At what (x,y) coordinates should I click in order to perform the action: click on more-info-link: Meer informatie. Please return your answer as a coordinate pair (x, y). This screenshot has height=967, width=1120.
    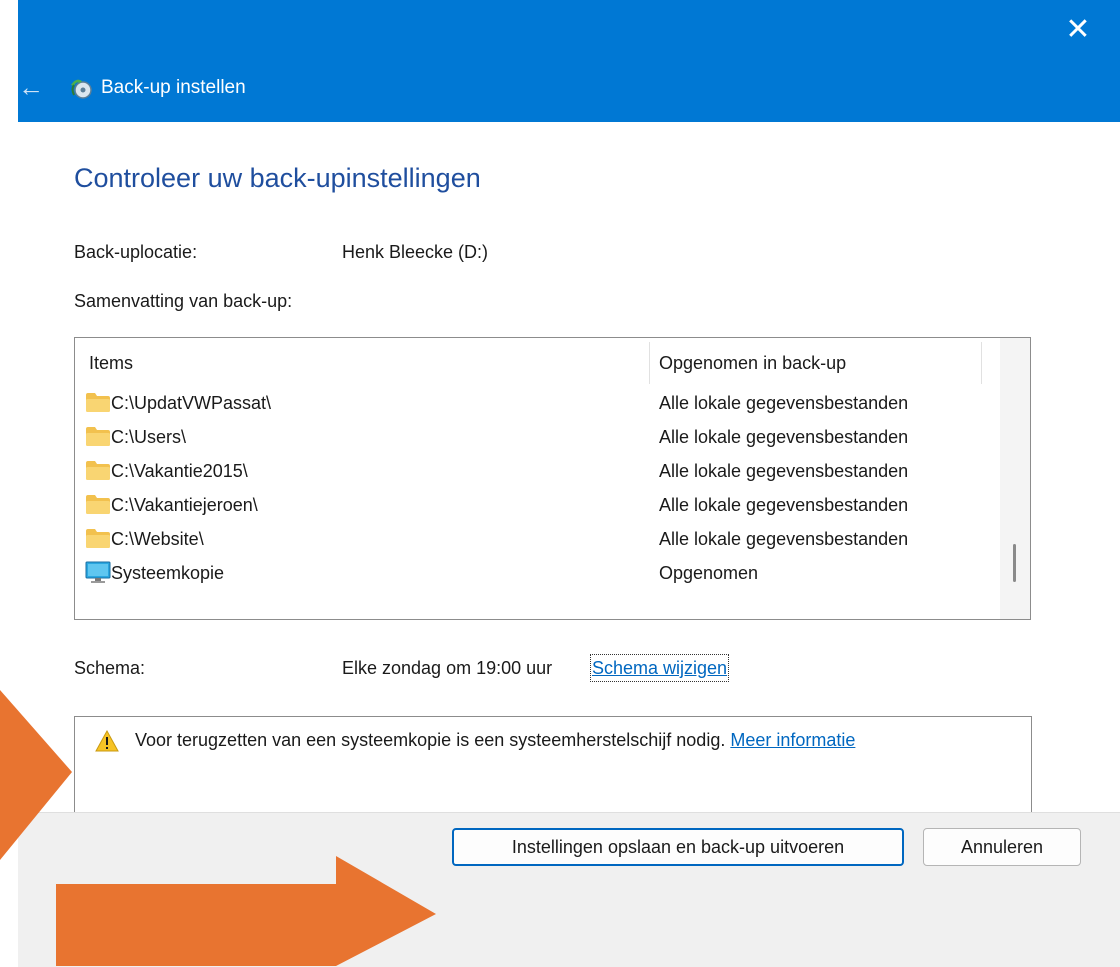
    Looking at the image, I should click on (792, 740).